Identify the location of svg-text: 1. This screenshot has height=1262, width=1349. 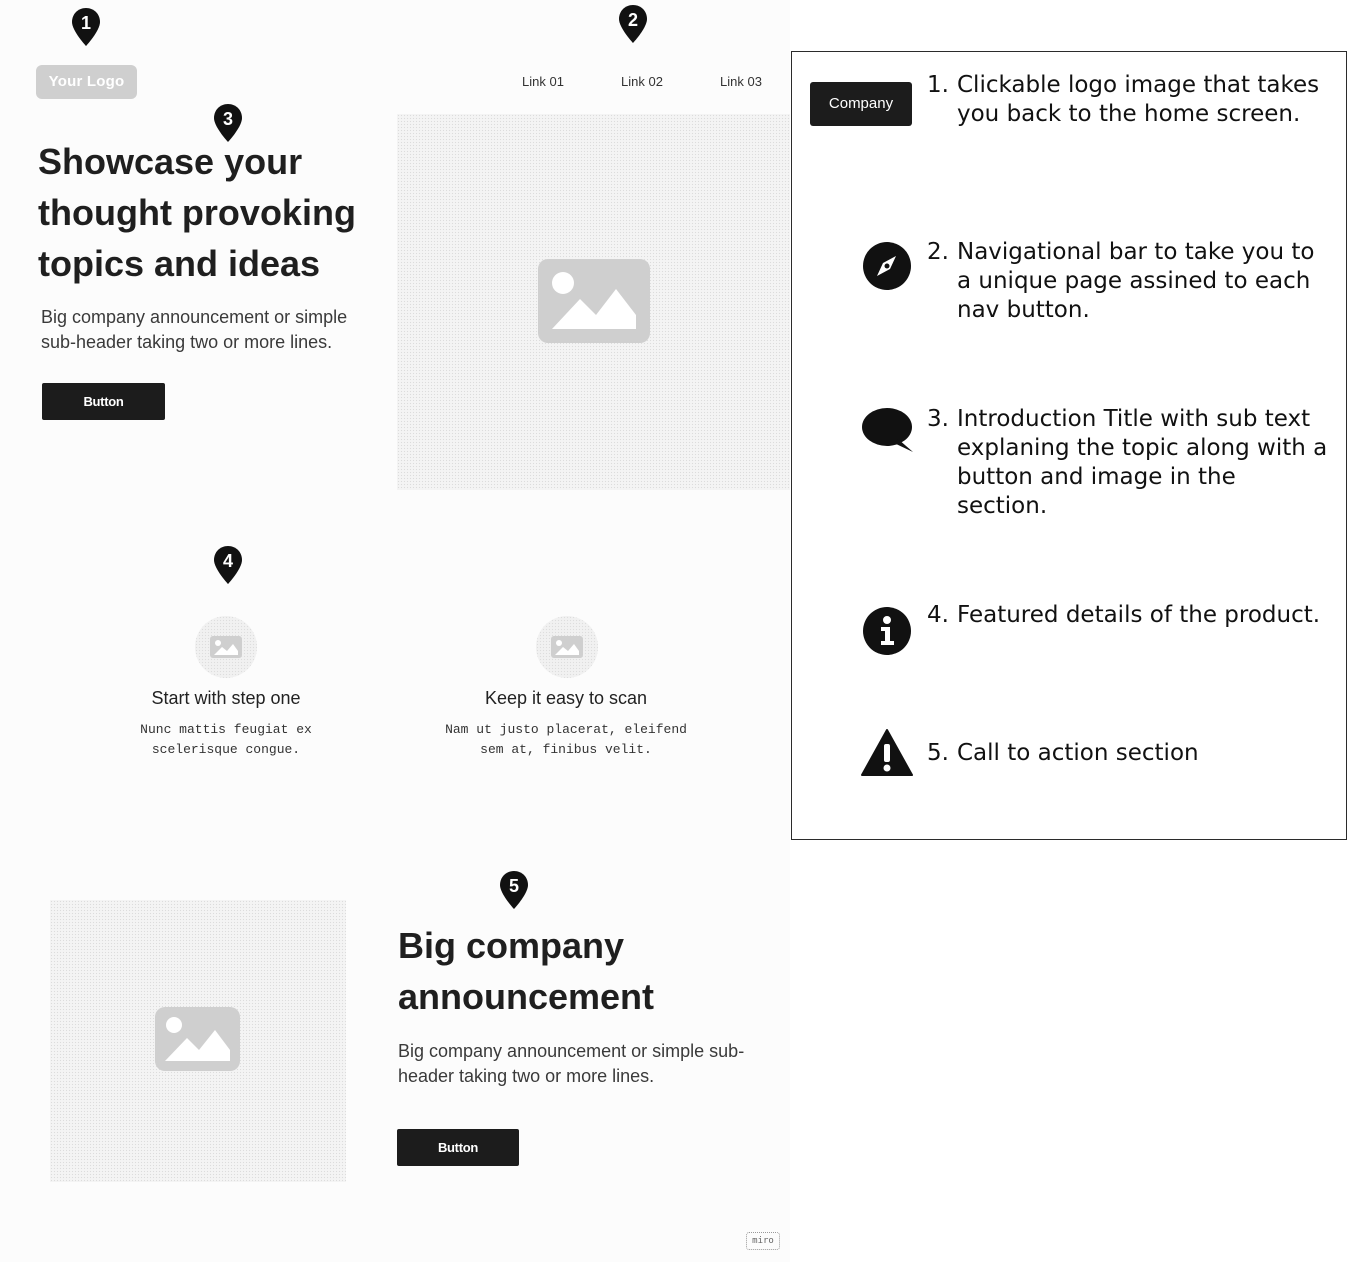
(86, 23).